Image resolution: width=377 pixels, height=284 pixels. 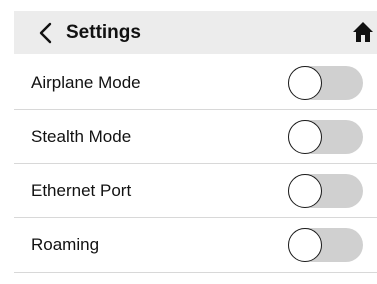 I want to click on setting-label: Stealth Mode, so click(x=81, y=136).